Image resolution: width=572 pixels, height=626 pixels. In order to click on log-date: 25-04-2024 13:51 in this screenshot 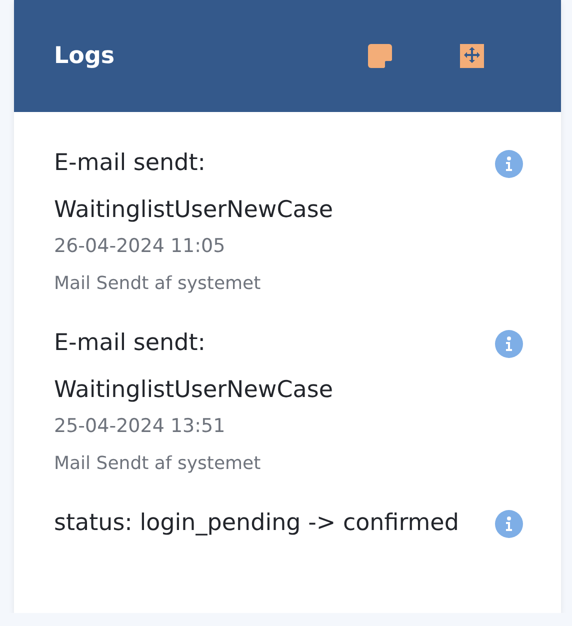, I will do `click(140, 426)`.